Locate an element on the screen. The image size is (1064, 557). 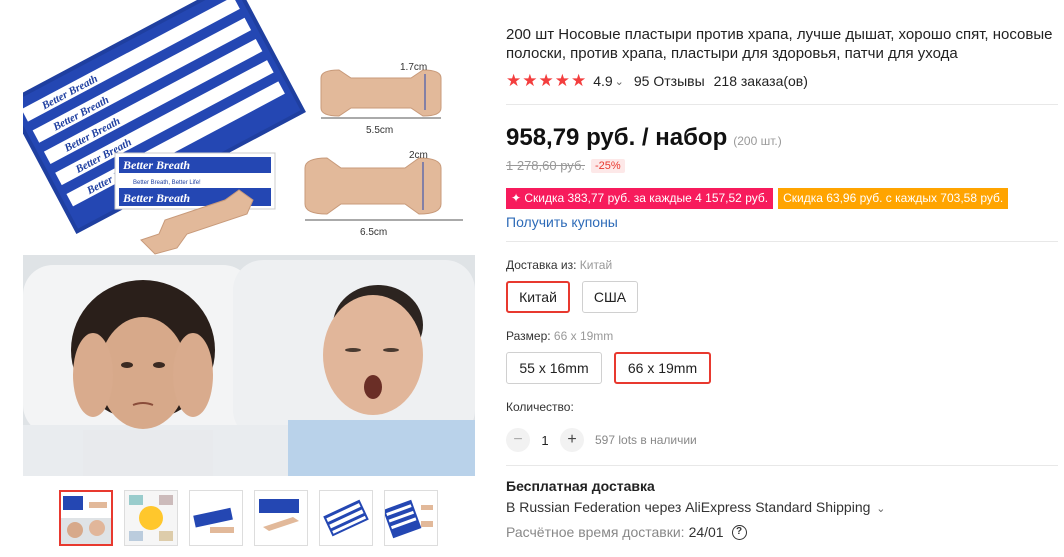
svg-text: 2cm is located at coordinates (418, 155).